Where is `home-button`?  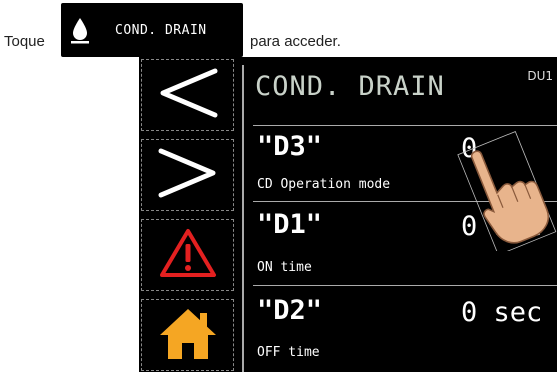
home-button is located at coordinates (187, 335).